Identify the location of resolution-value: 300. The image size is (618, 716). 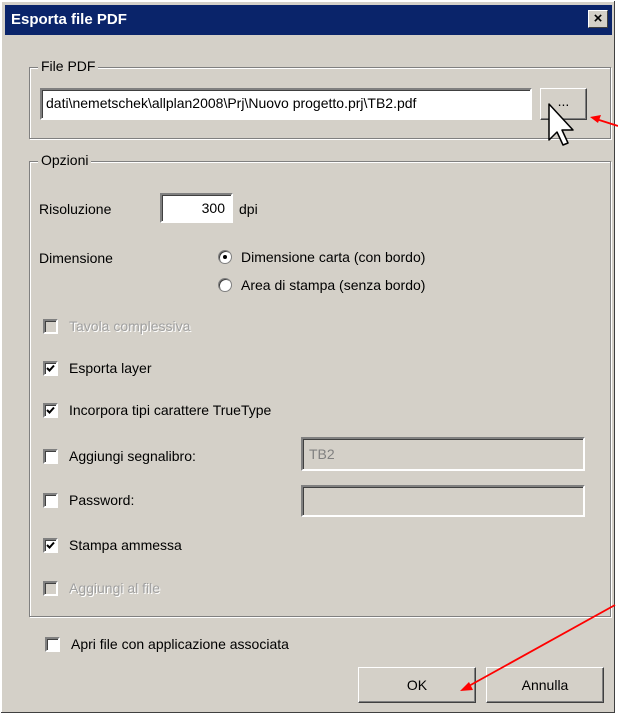
(213, 208).